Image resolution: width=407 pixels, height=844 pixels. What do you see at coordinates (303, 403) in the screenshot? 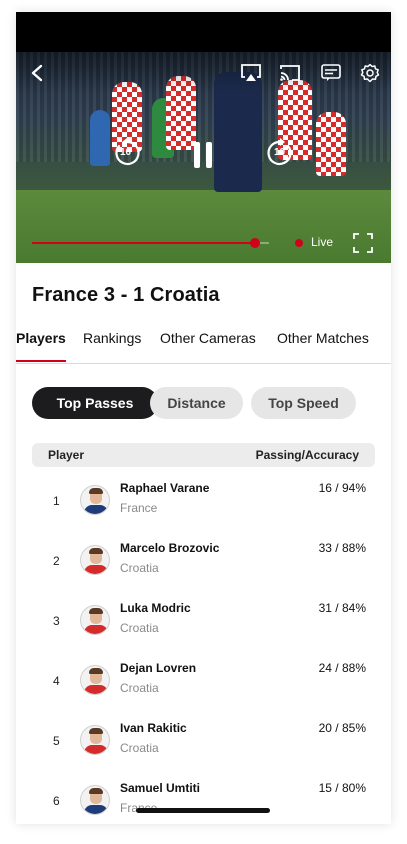
I see `filter-top-speed: Top Speed` at bounding box center [303, 403].